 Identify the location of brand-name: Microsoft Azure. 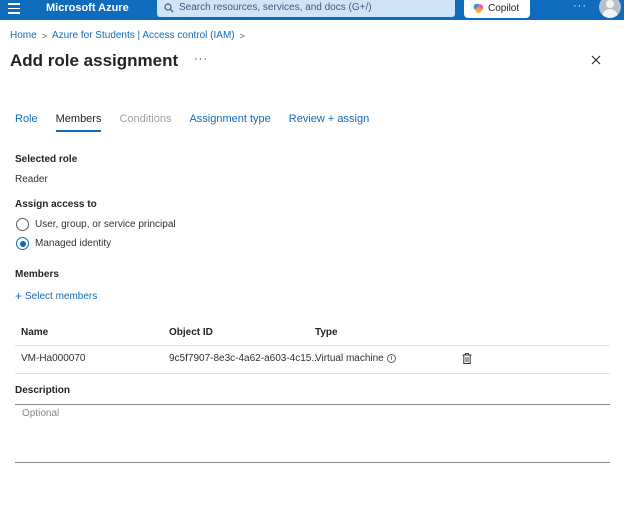
(87, 8).